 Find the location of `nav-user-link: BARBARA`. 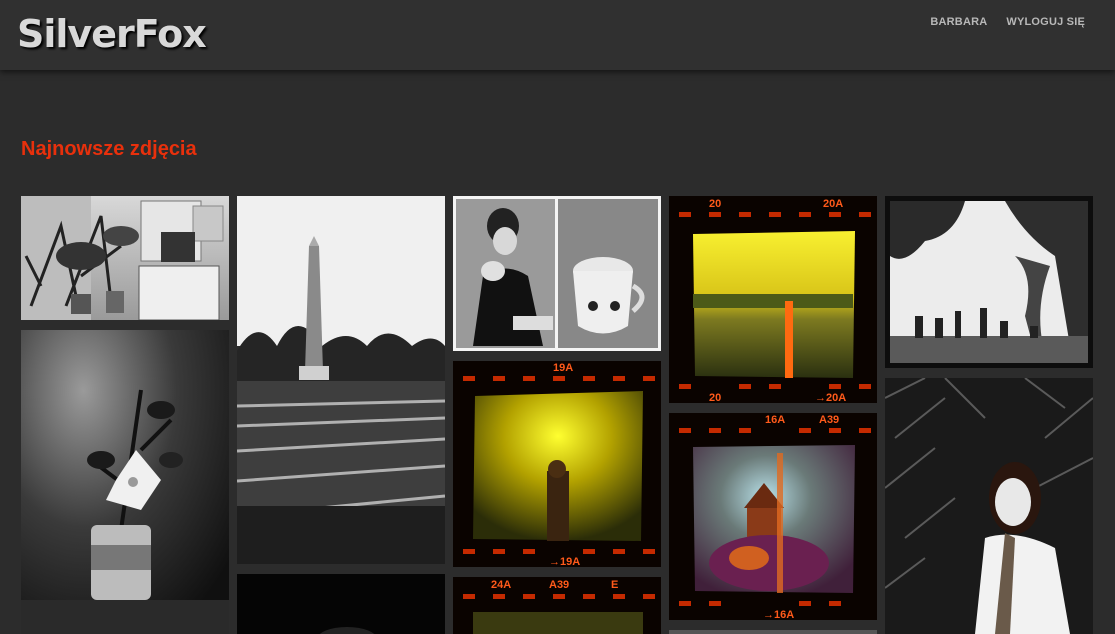

nav-user-link: BARBARA is located at coordinates (958, 22).